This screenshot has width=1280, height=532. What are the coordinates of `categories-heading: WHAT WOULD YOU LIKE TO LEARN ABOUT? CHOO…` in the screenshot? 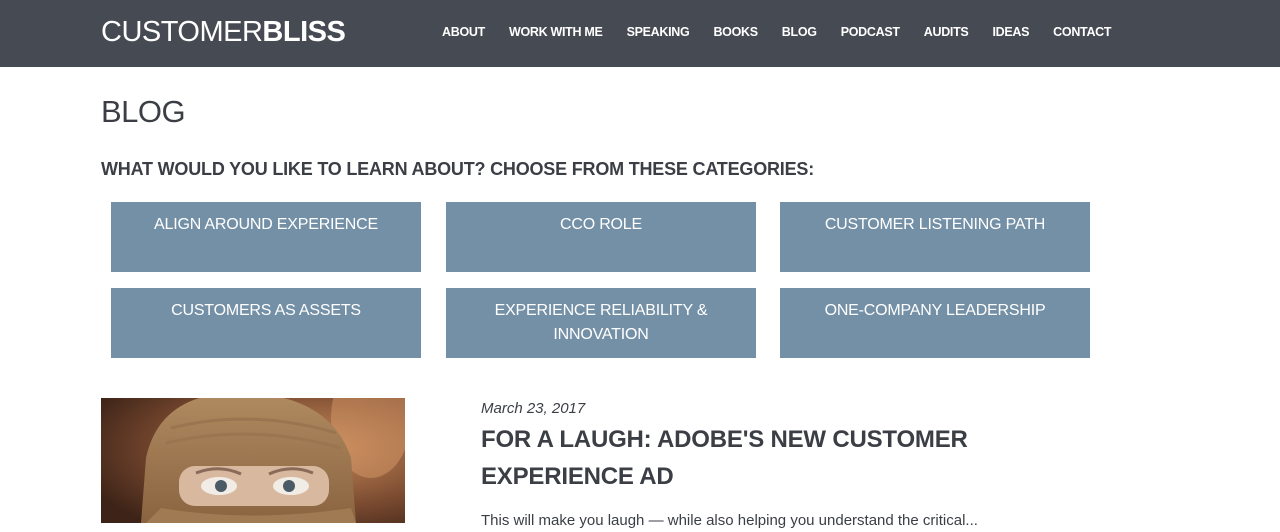 It's located at (457, 169).